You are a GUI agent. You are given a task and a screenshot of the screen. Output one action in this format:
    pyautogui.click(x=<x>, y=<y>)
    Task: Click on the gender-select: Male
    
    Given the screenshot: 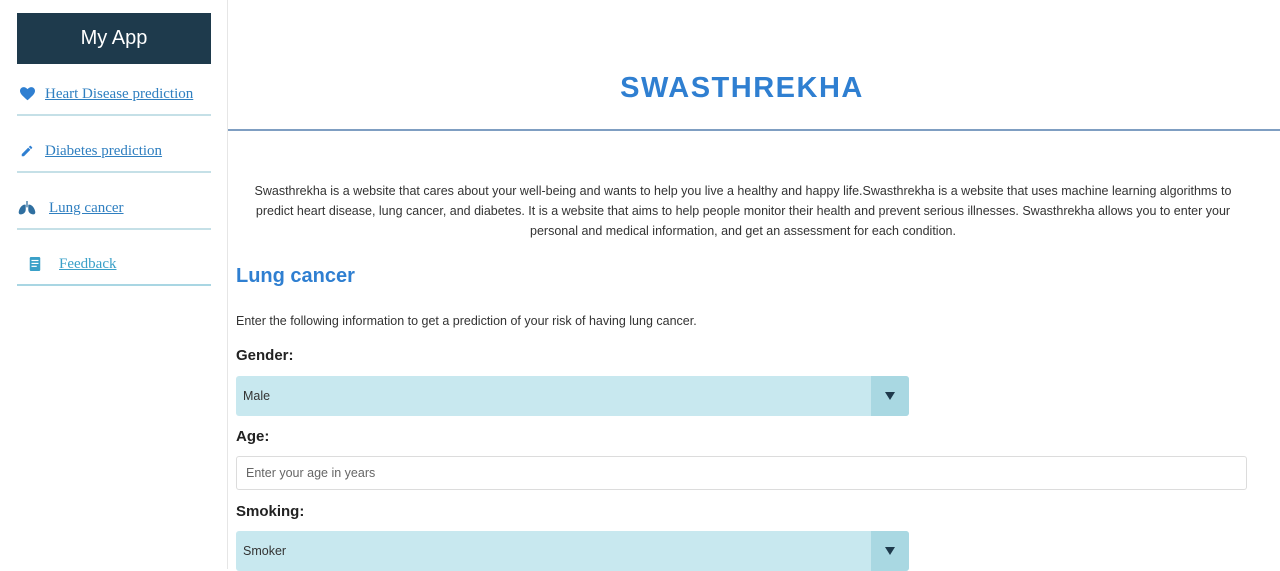 What is the action you would take?
    pyautogui.click(x=572, y=396)
    